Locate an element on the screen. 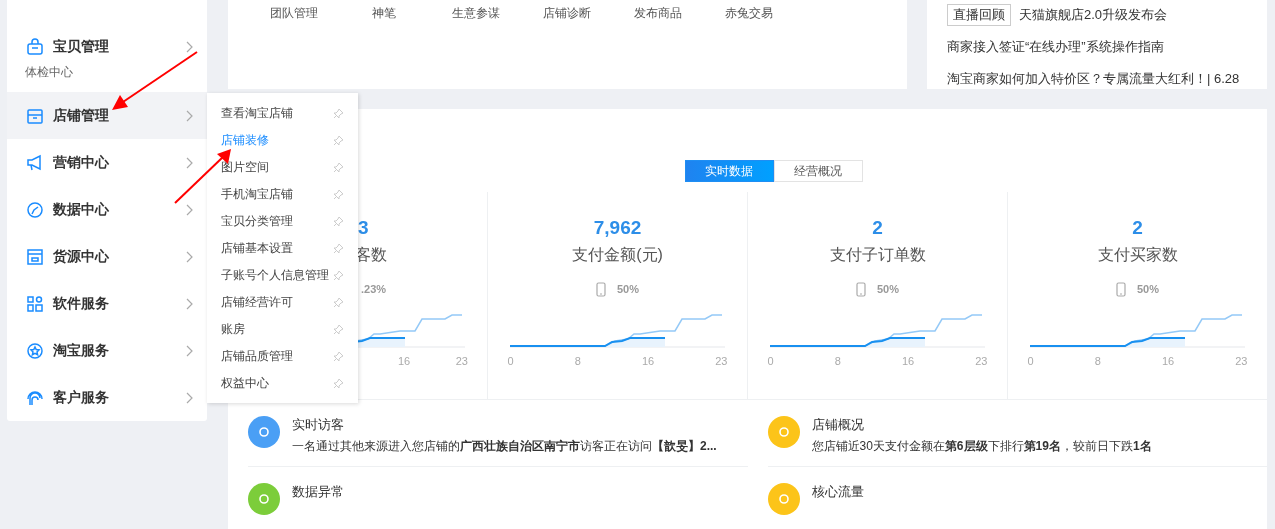  headset-icon is located at coordinates (35, 397).